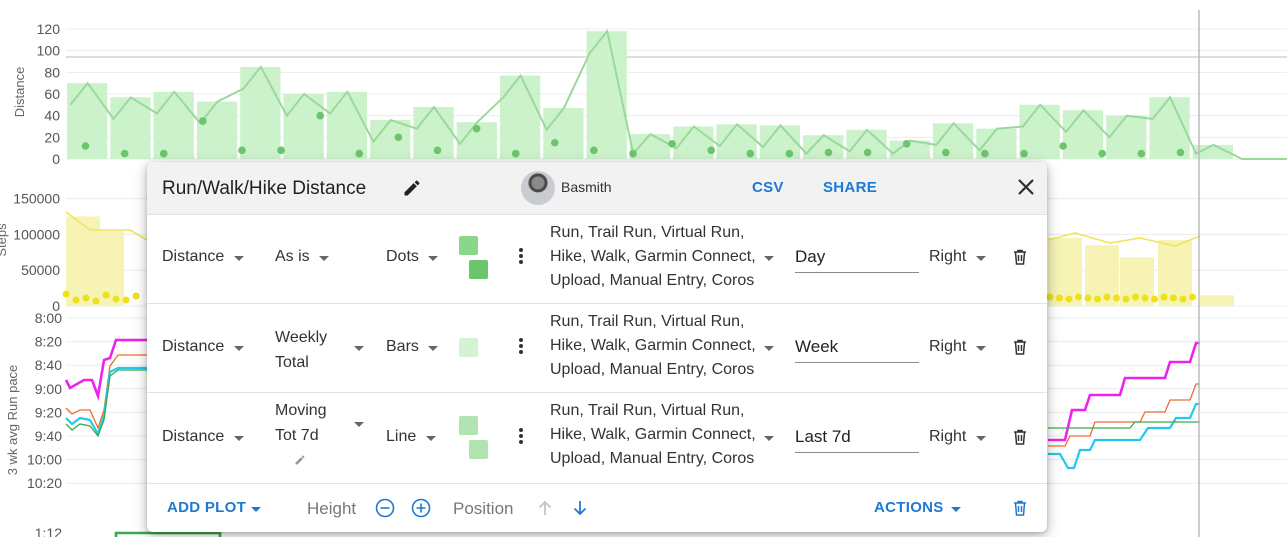 This screenshot has height=537, width=1287. What do you see at coordinates (850, 187) in the screenshot?
I see `share-button: SHARE` at bounding box center [850, 187].